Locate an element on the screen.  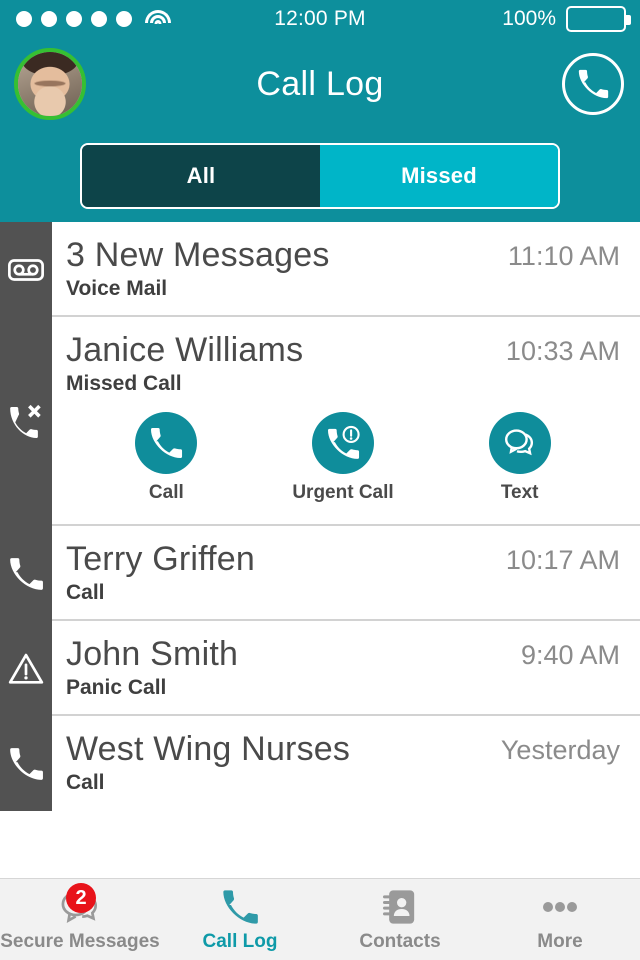
tab-label: Contacts is located at coordinates (400, 941).